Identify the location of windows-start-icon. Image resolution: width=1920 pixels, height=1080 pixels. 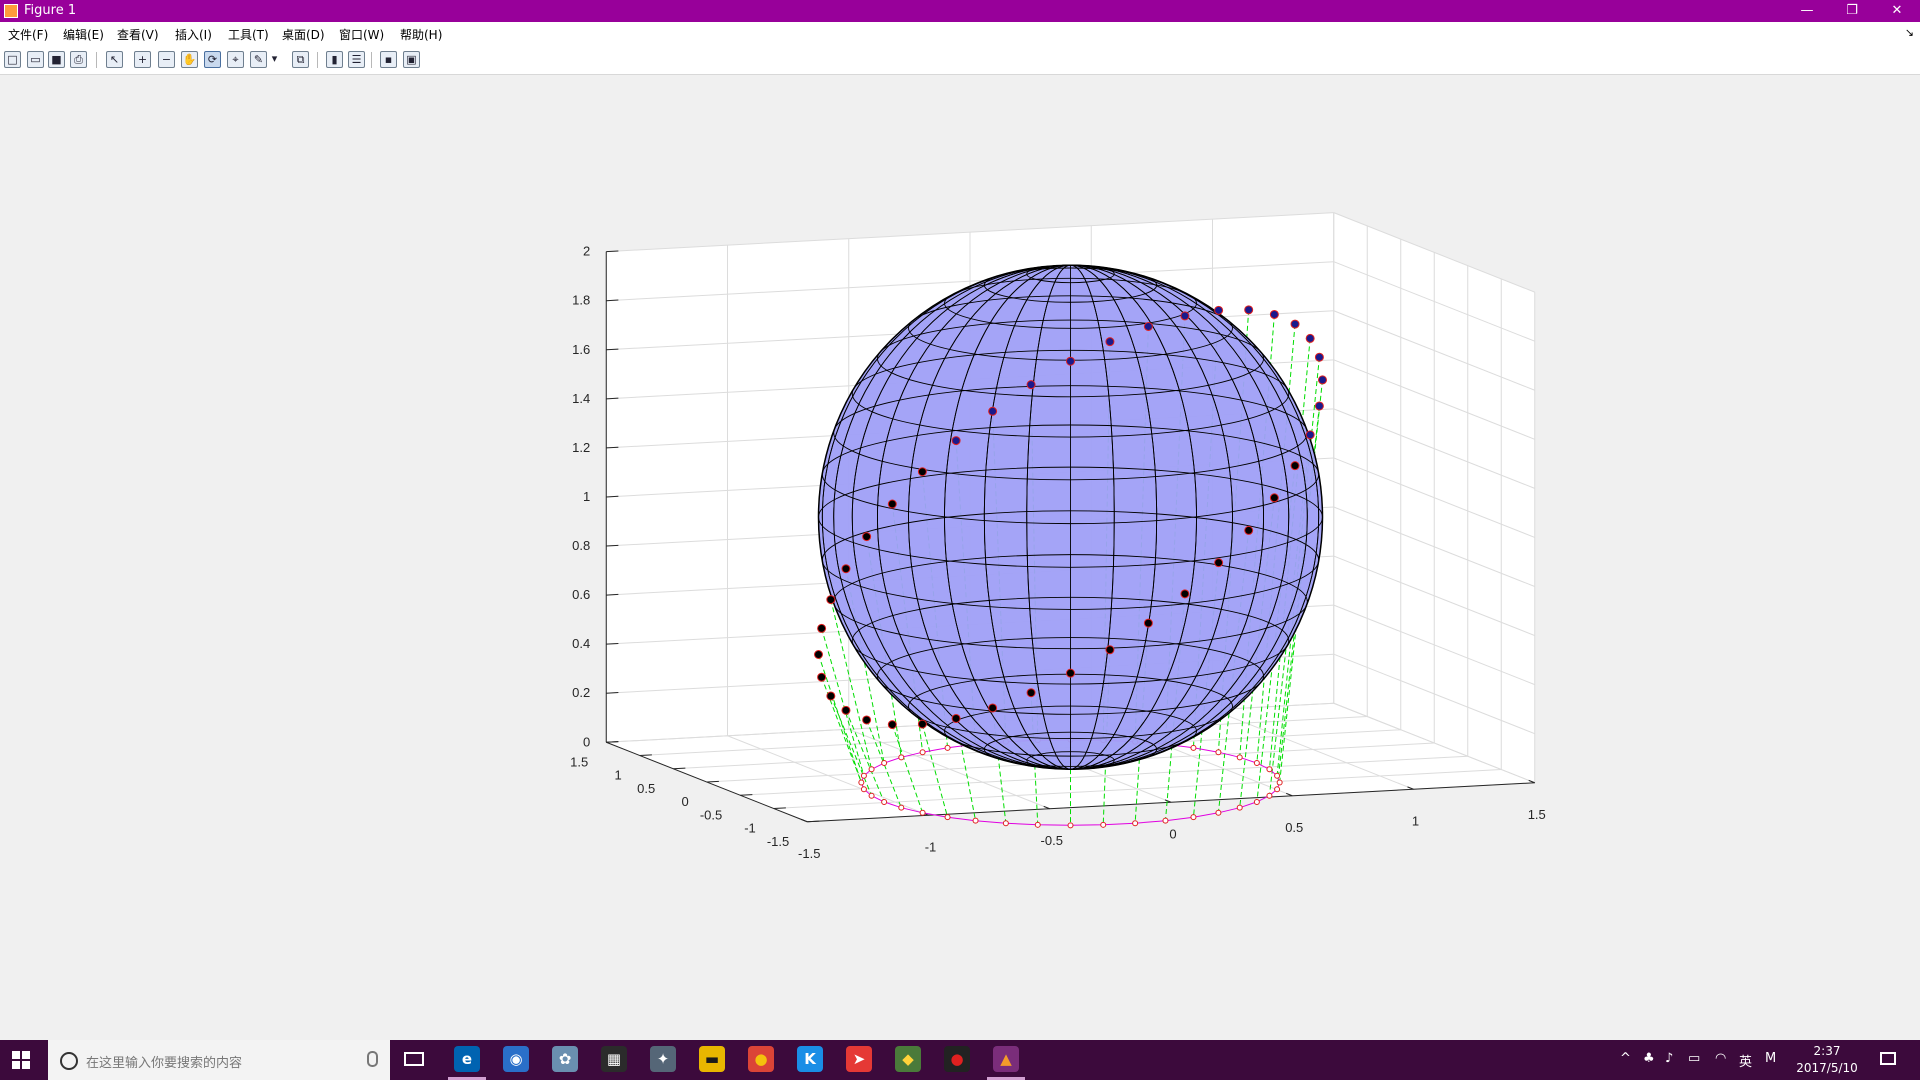
(21, 1060).